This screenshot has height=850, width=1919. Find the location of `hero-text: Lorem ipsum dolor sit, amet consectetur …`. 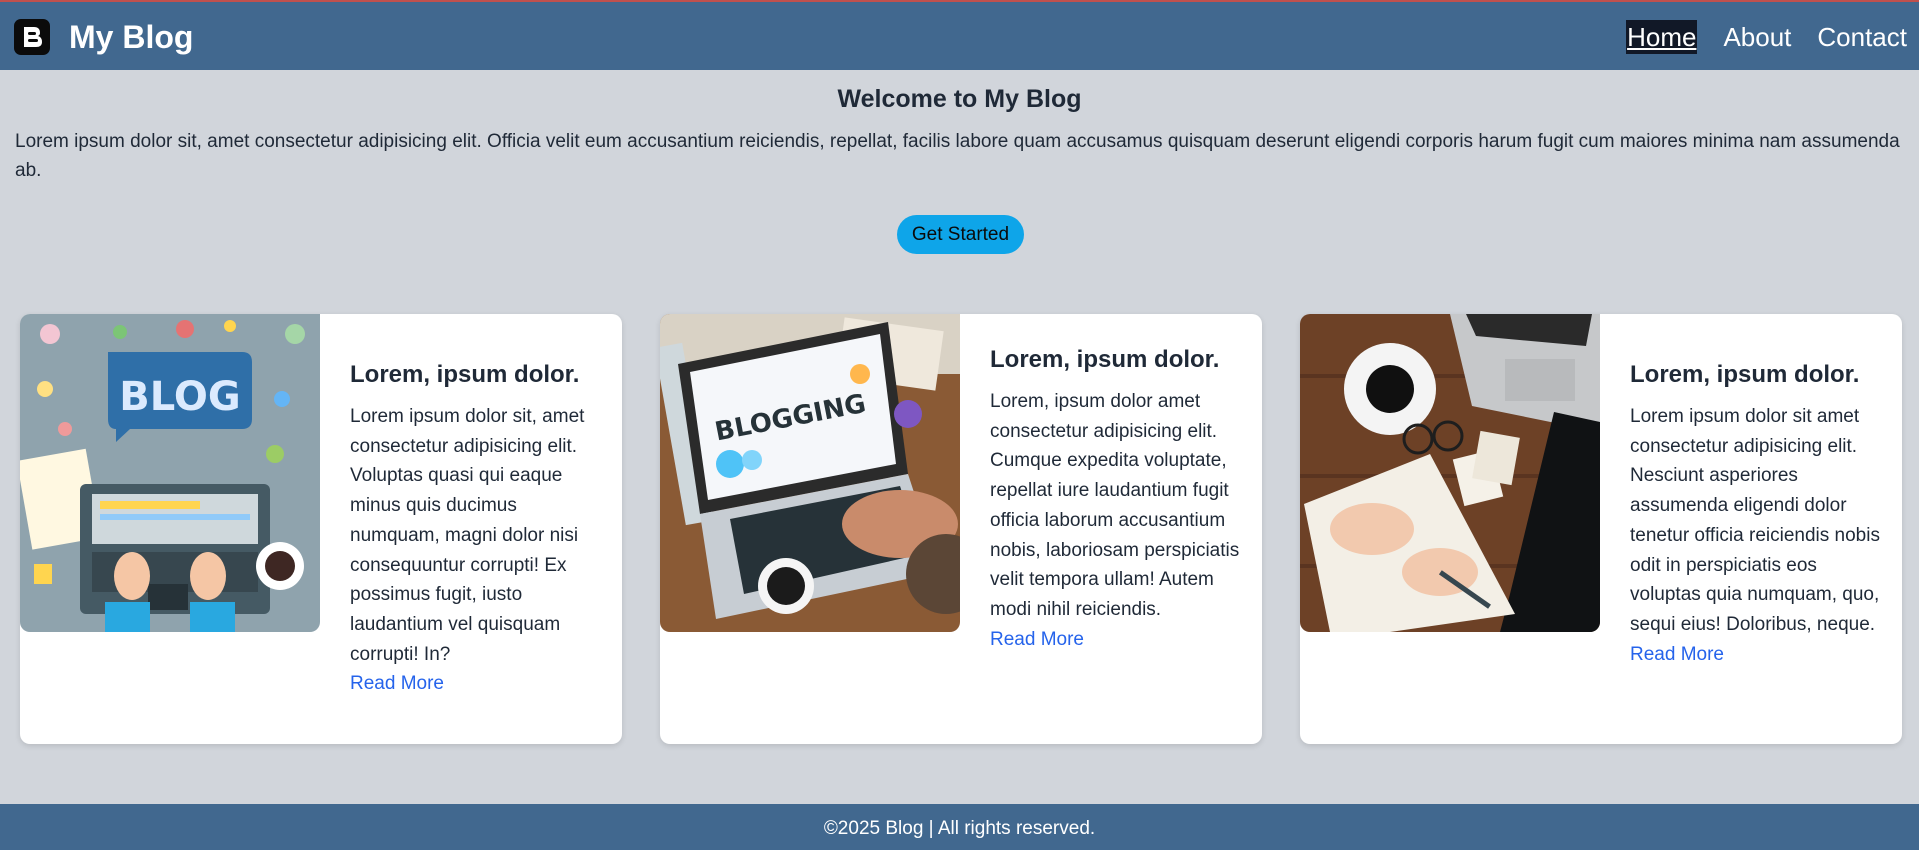

hero-text: Lorem ipsum dolor sit, amet consectetur … is located at coordinates (957, 156).